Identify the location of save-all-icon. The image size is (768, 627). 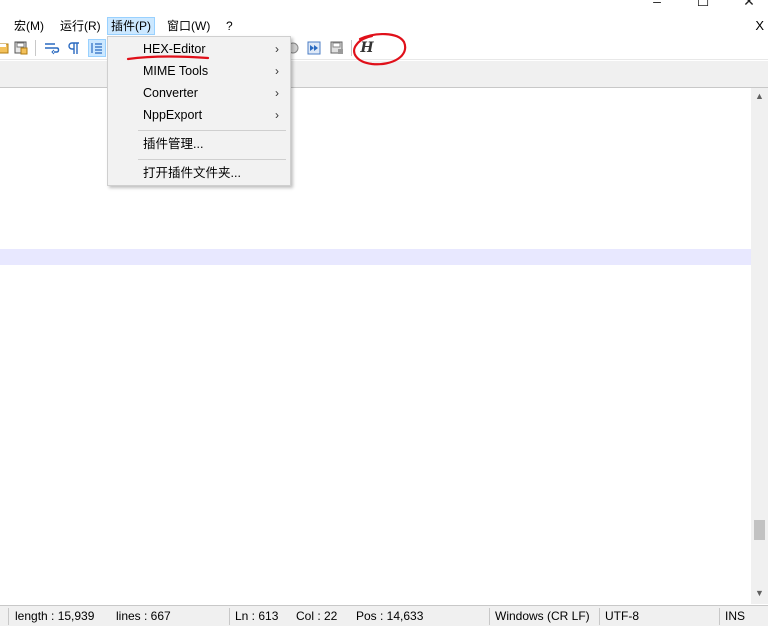
(6, 48).